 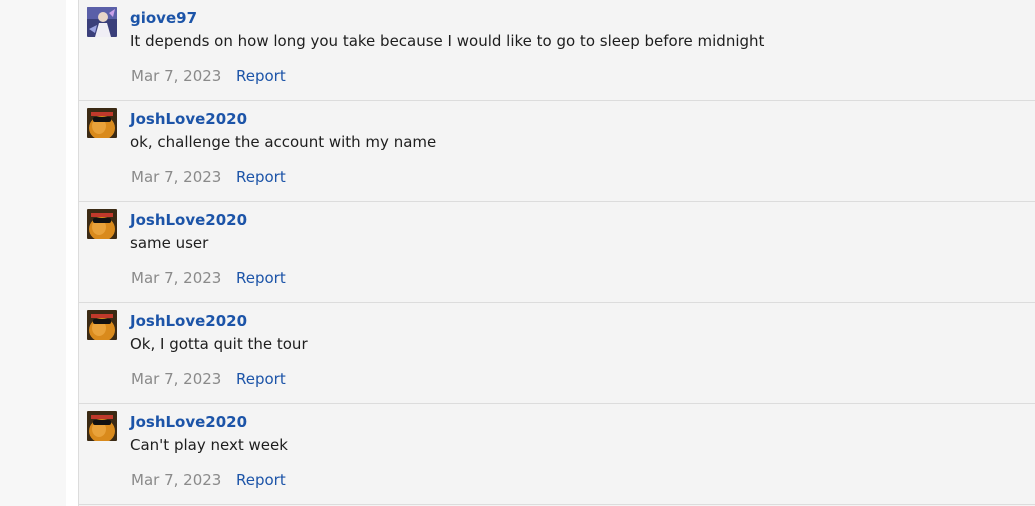 I want to click on comment-username: giove97, so click(x=163, y=18).